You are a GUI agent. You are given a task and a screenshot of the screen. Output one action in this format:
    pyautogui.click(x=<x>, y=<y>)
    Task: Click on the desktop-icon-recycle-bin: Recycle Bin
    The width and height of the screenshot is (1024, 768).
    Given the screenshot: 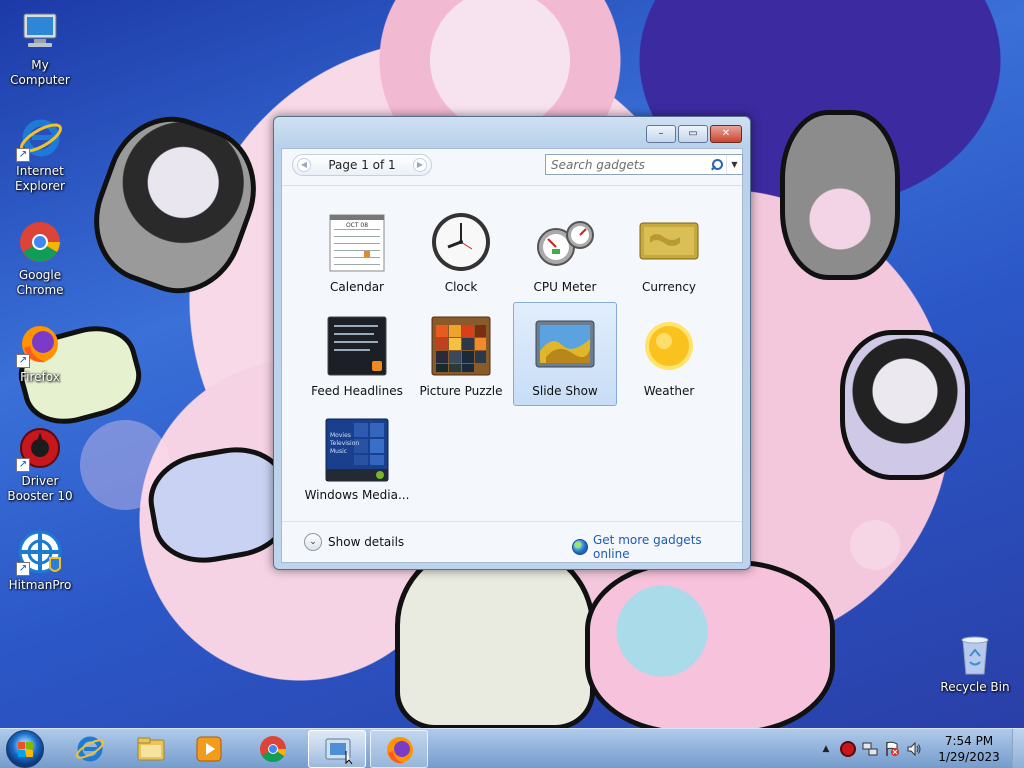 What is the action you would take?
    pyautogui.click(x=975, y=662)
    